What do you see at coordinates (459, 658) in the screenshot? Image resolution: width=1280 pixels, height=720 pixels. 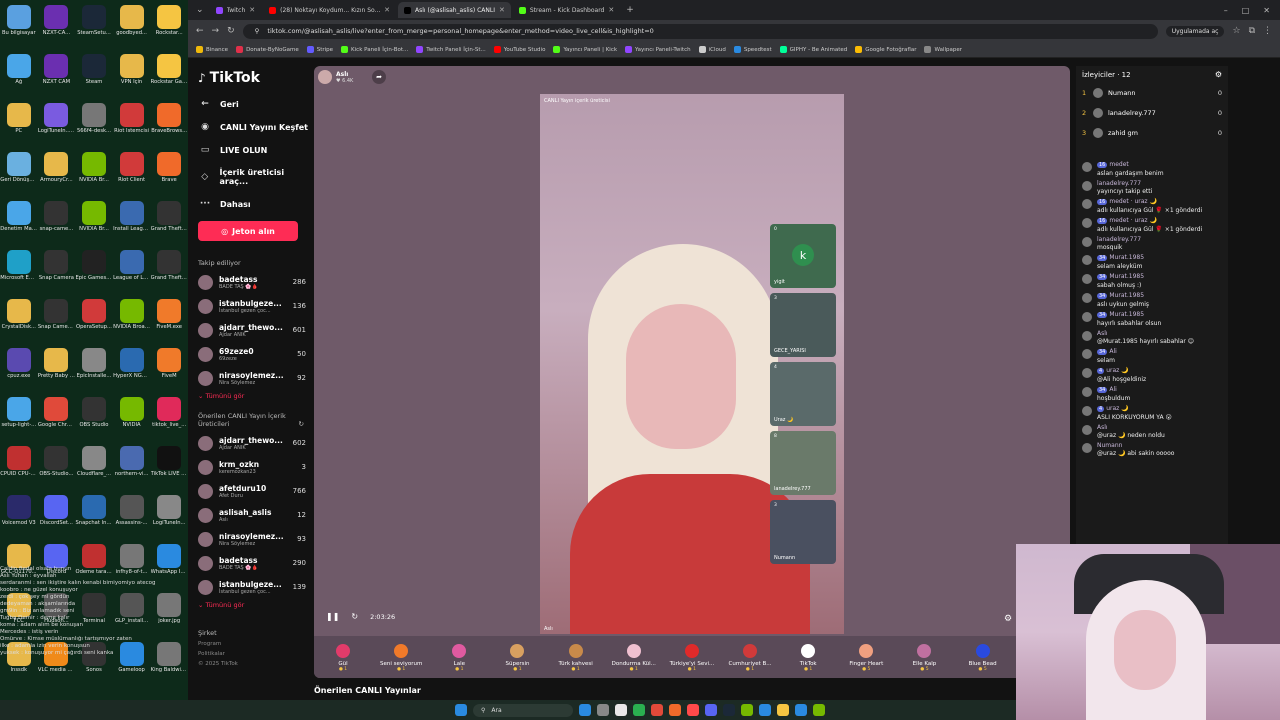 I see `gift-item: Lale ● 1` at bounding box center [459, 658].